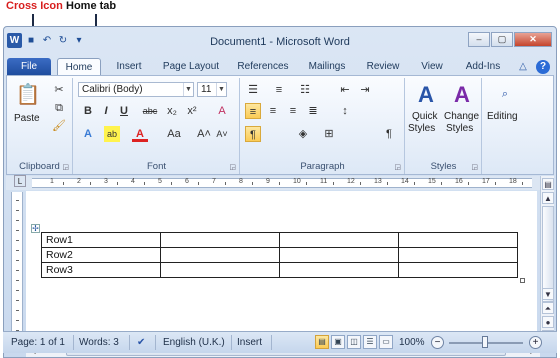 Image resolution: width=560 pixels, height=358 pixels. I want to click on shading-icon: ◈, so click(303, 134).